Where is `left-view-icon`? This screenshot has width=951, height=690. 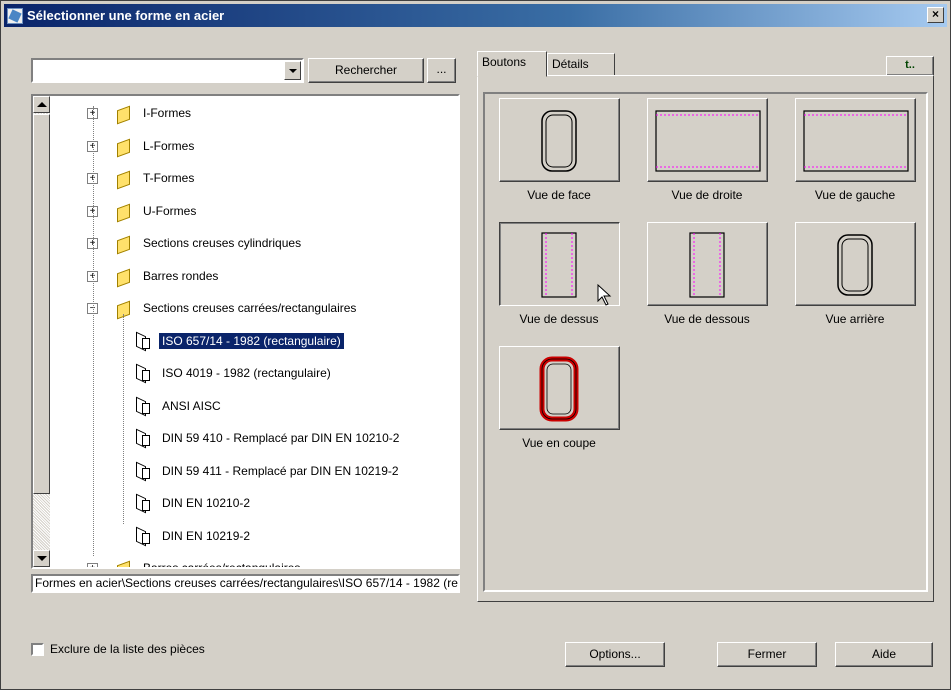
left-view-icon is located at coordinates (855, 142).